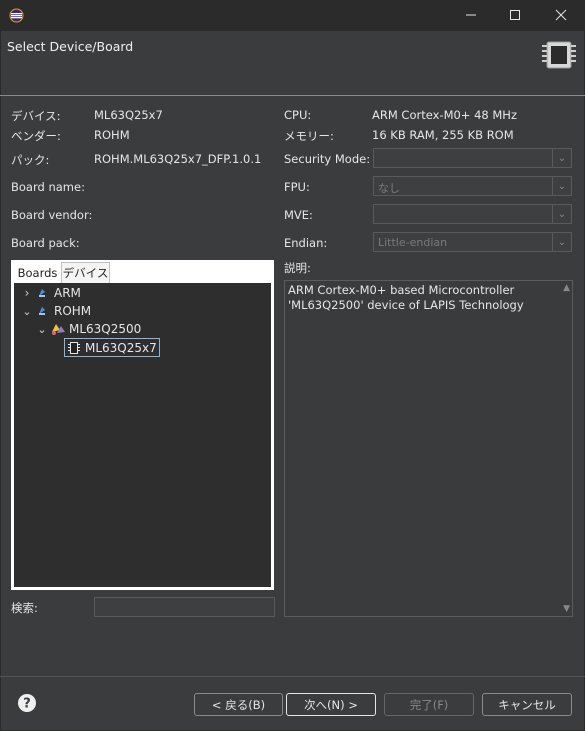 This screenshot has width=585, height=731. What do you see at coordinates (298, 115) in the screenshot?
I see `cpu-label: CPU:` at bounding box center [298, 115].